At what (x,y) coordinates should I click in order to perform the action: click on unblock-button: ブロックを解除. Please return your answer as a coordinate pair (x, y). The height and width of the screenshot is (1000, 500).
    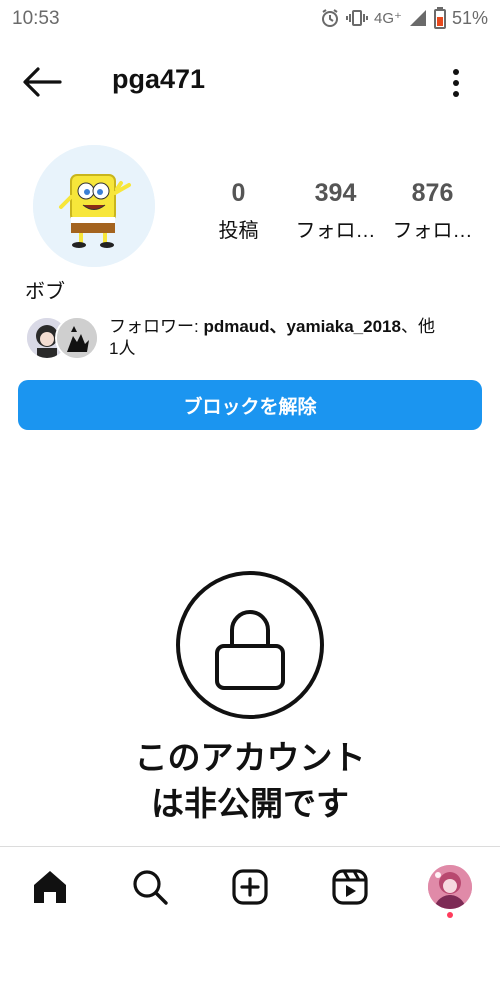
    Looking at the image, I should click on (250, 405).